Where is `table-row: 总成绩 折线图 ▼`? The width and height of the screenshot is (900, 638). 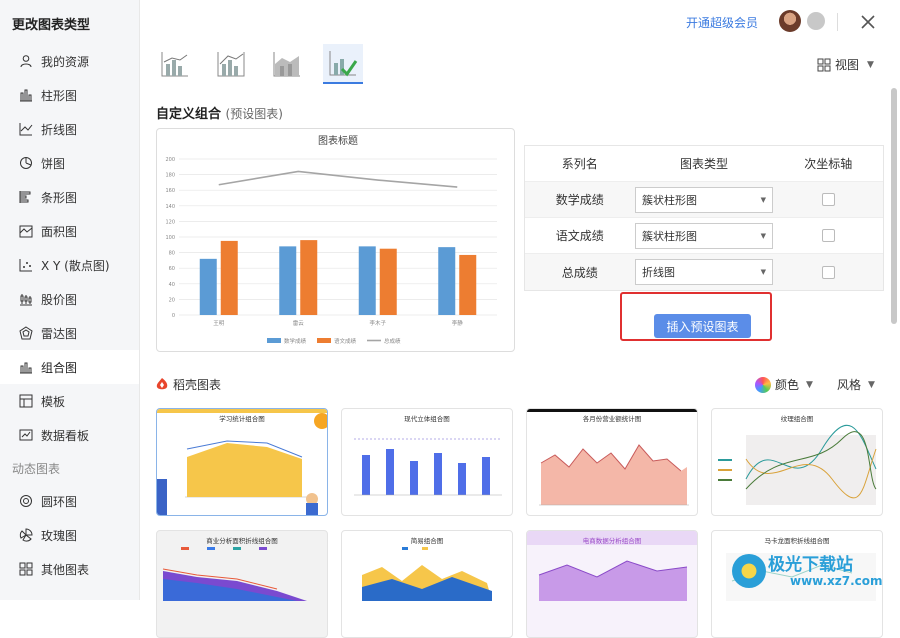 table-row: 总成绩 折线图 ▼ is located at coordinates (704, 272).